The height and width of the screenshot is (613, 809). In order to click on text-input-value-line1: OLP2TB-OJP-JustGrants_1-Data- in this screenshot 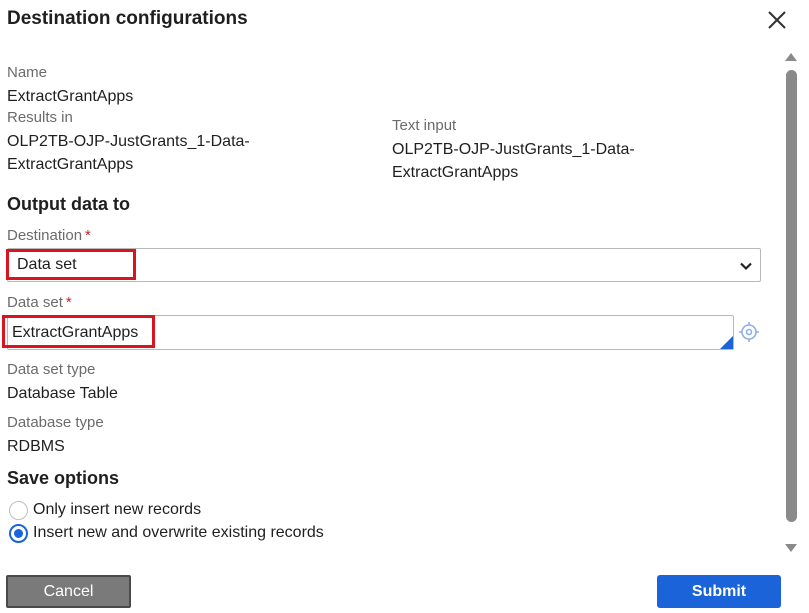, I will do `click(513, 149)`.